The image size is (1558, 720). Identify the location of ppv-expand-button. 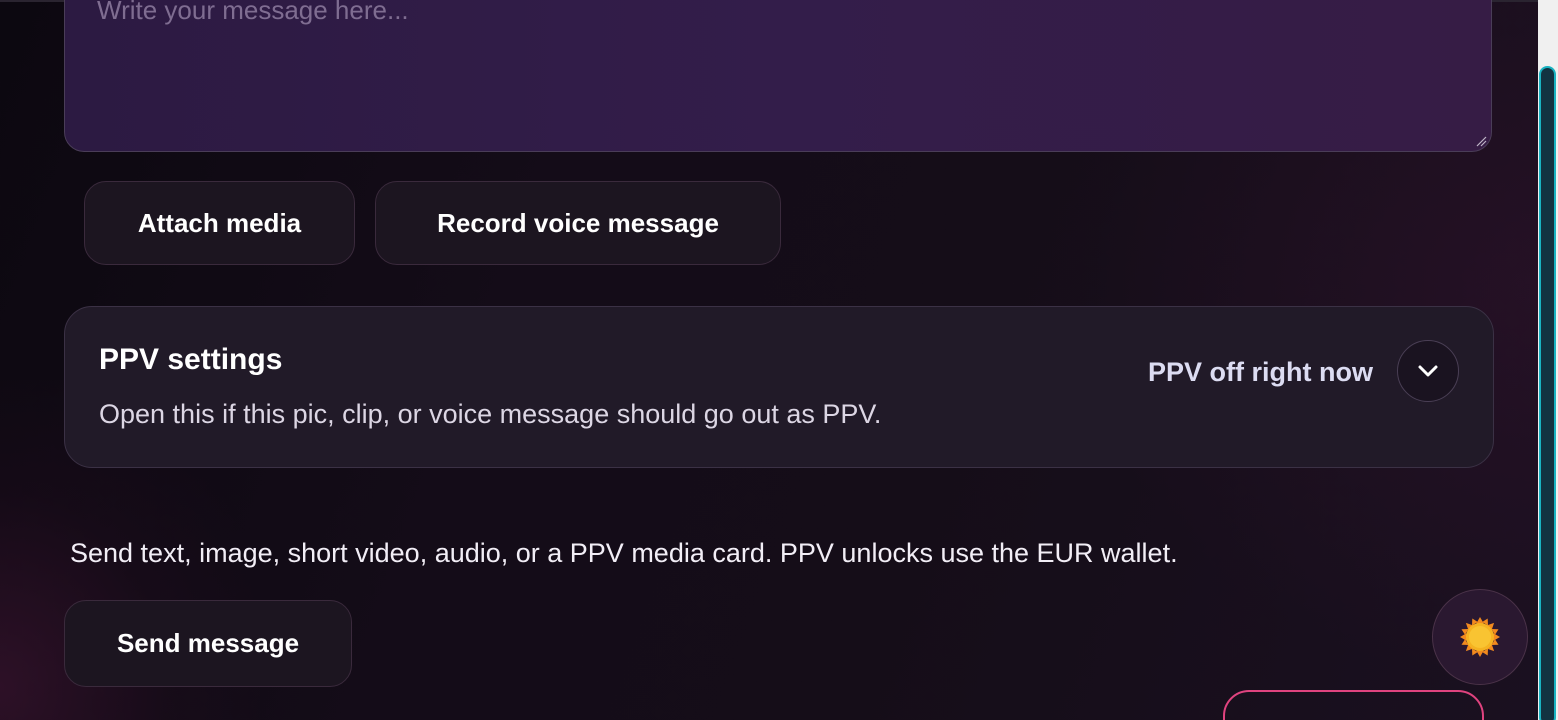
(1428, 371).